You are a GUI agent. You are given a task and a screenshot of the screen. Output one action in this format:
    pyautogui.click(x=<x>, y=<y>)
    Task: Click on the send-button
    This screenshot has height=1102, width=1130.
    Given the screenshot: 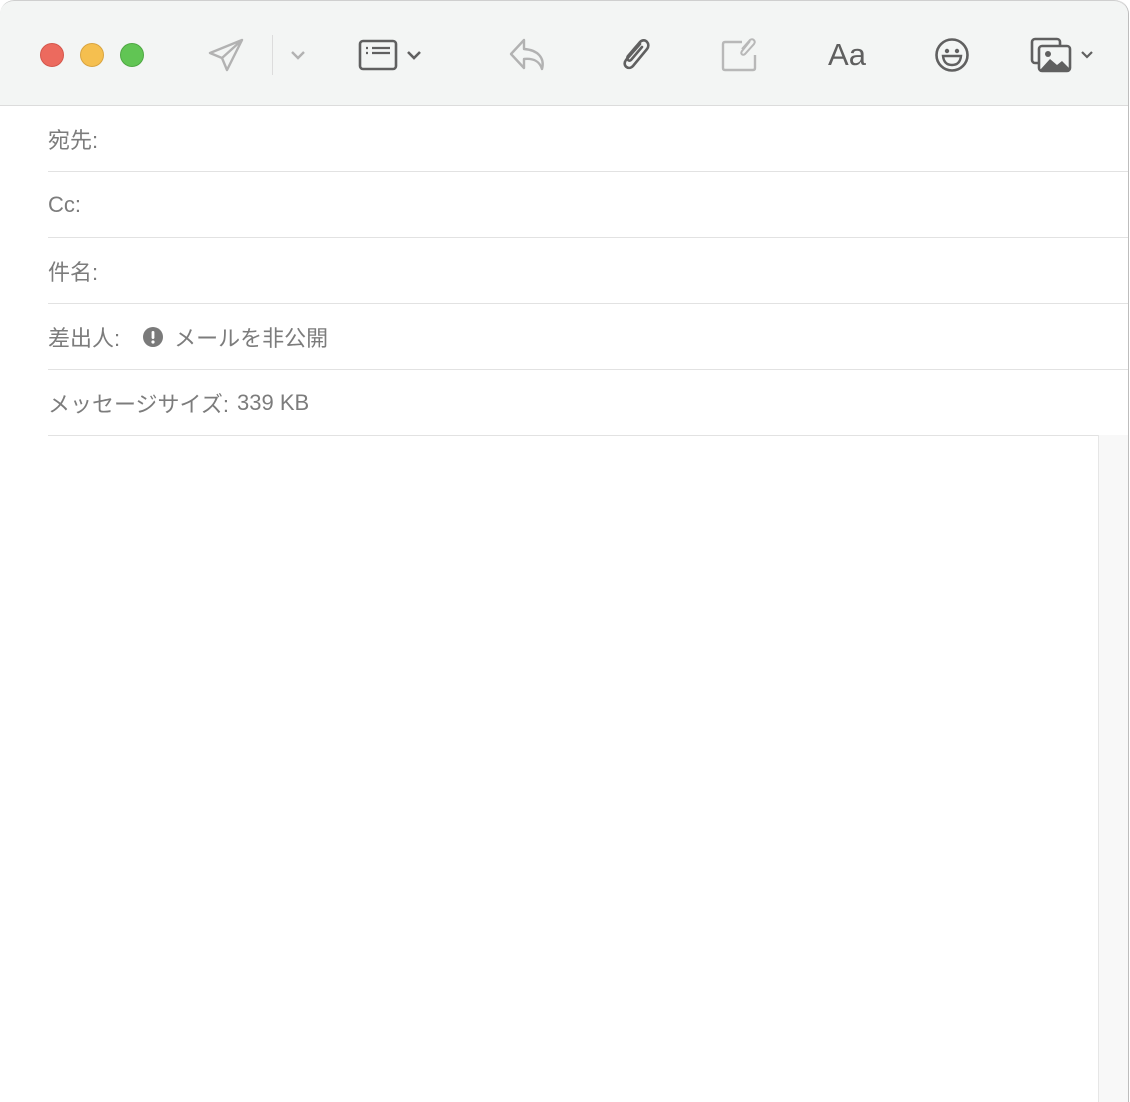 What is the action you would take?
    pyautogui.click(x=226, y=55)
    